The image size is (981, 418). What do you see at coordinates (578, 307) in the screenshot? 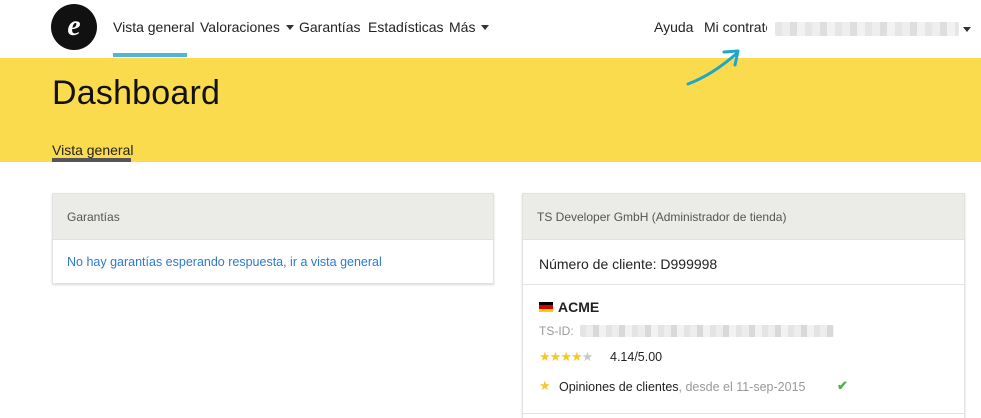
I see `shop-name: ACME` at bounding box center [578, 307].